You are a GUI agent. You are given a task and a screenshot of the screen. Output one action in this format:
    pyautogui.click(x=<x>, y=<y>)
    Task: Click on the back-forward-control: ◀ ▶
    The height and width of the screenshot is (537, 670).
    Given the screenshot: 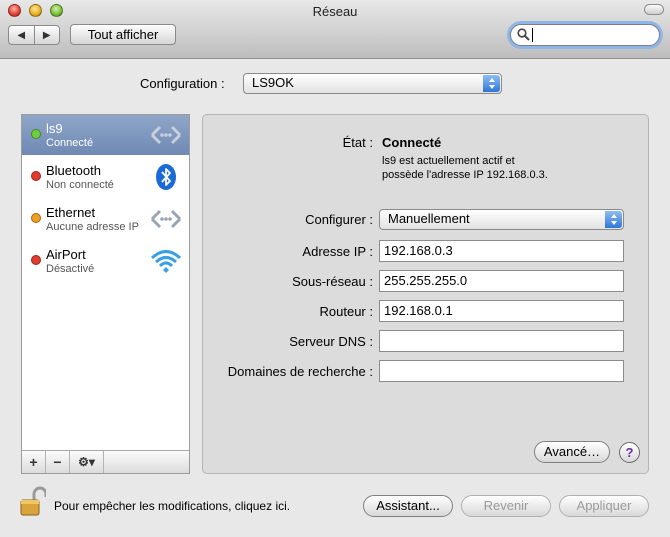 What is the action you would take?
    pyautogui.click(x=34, y=35)
    